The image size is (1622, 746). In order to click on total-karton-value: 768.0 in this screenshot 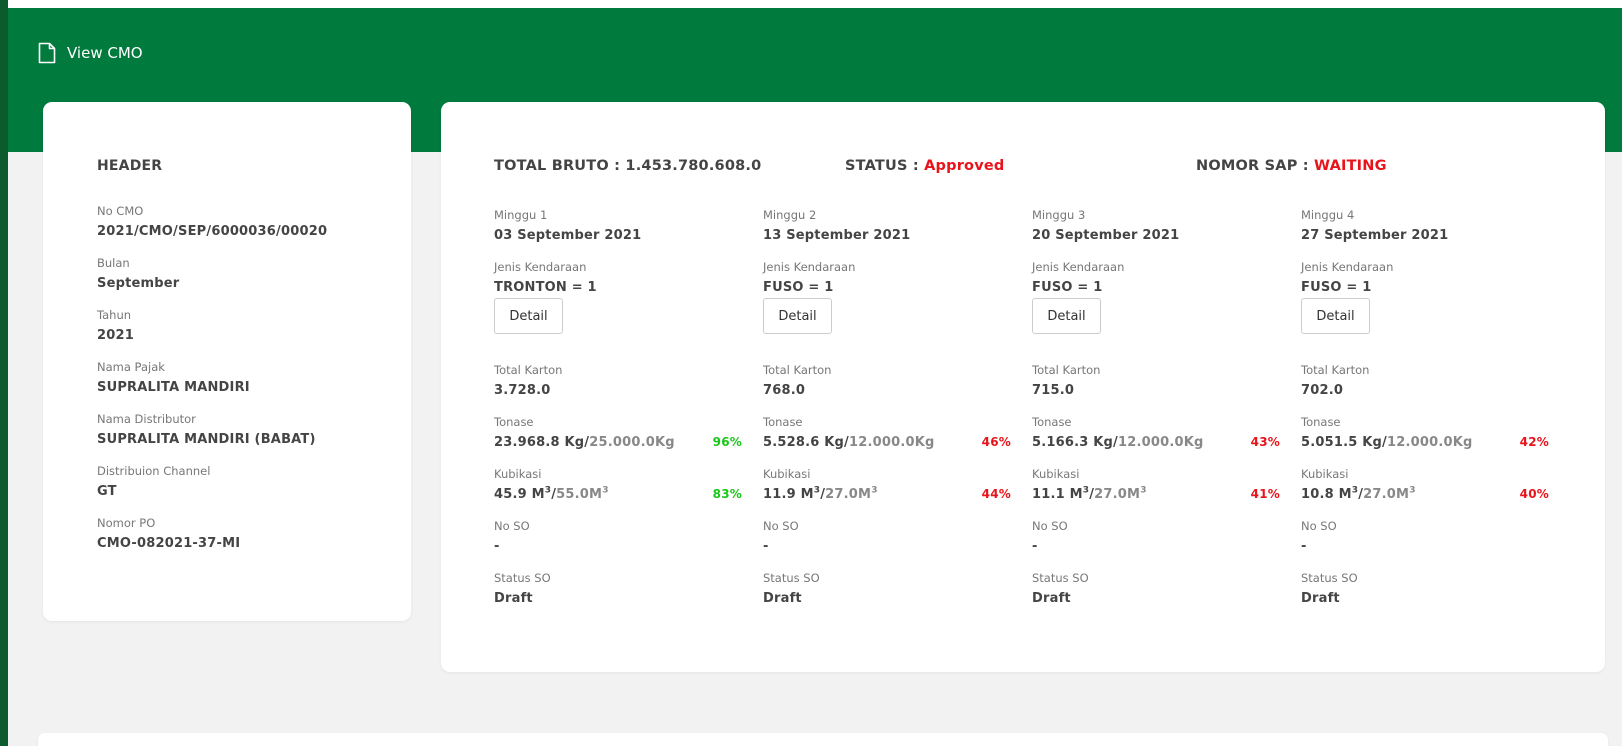, I will do `click(784, 390)`.